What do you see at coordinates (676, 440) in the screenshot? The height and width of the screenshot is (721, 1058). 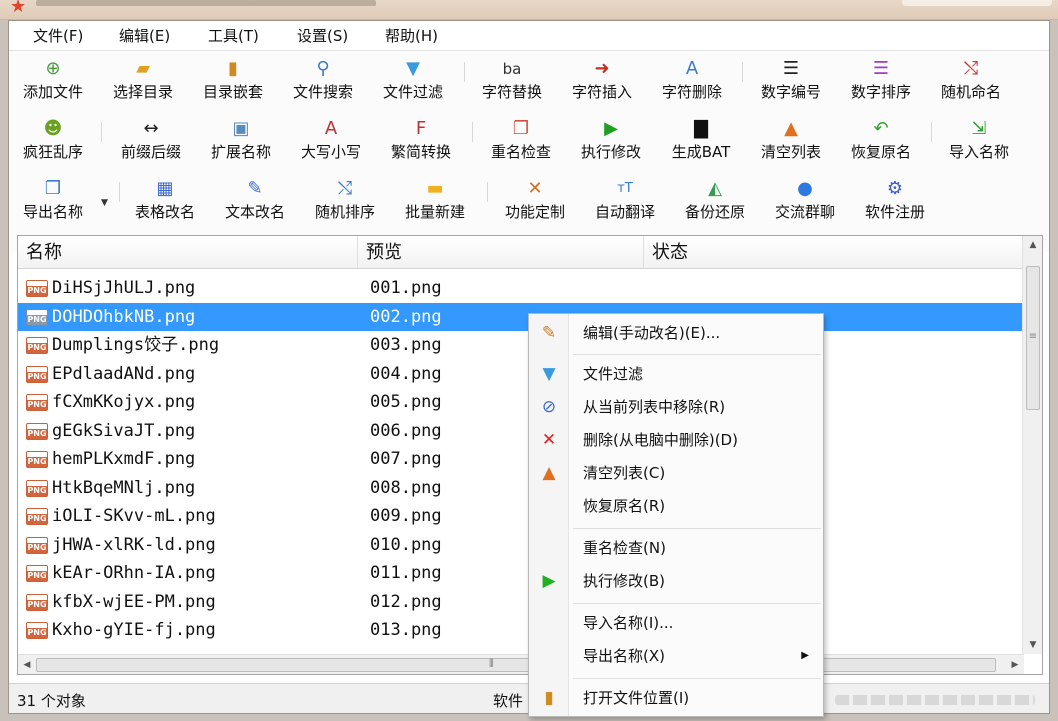 I see `ctx-delete-from-disk: ✕ 删除(从电脑中删除)(D)` at bounding box center [676, 440].